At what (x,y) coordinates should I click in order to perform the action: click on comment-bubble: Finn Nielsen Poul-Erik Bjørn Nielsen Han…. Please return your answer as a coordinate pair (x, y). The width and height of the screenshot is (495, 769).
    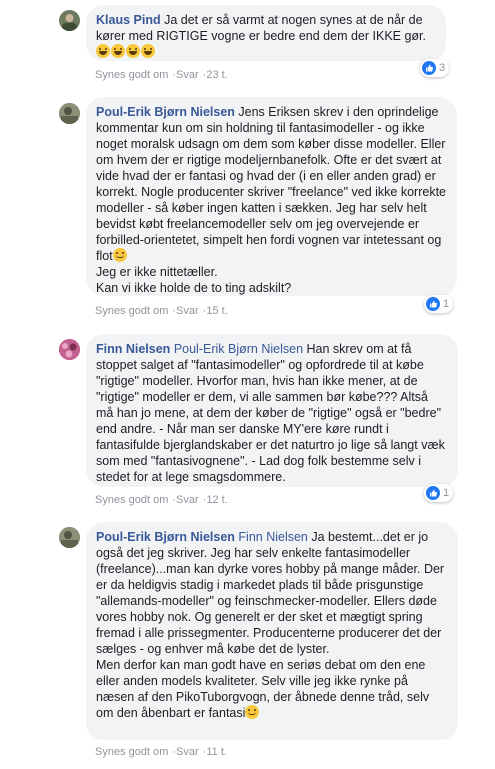
    Looking at the image, I should click on (272, 410).